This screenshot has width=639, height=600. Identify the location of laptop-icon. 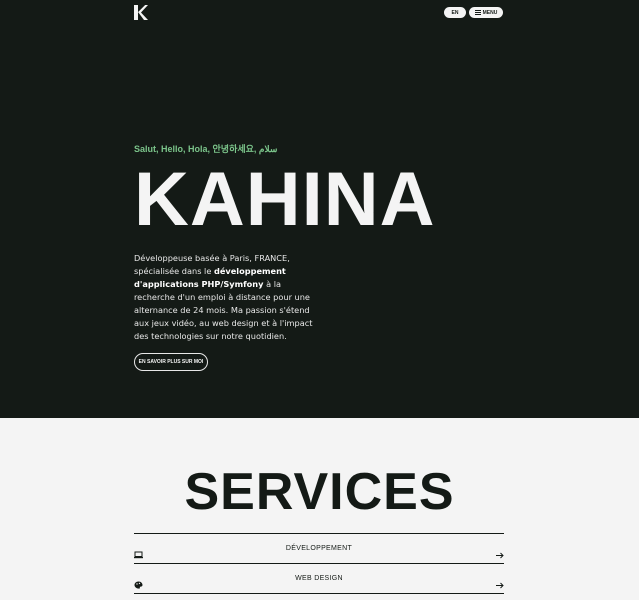
(138, 551).